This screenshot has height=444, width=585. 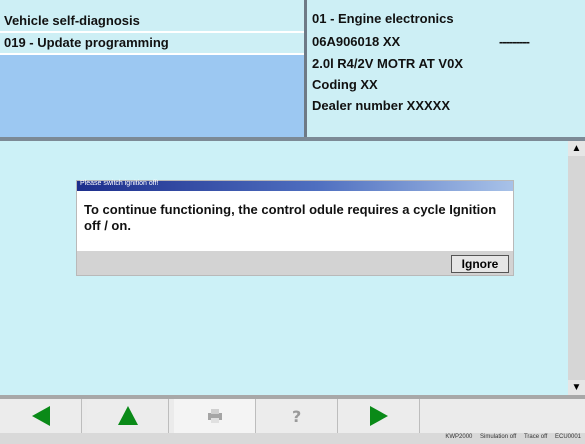 What do you see at coordinates (295, 263) in the screenshot?
I see `dialog-footer: Ignore` at bounding box center [295, 263].